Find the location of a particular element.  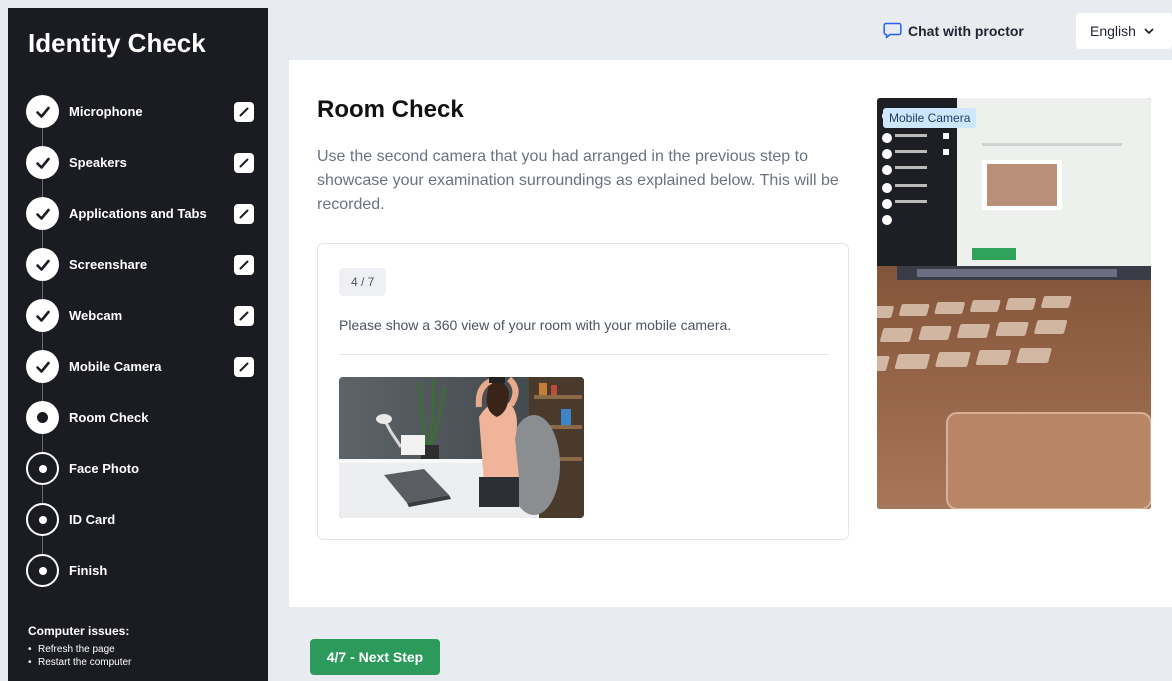

step-label: Microphone is located at coordinates (106, 111).